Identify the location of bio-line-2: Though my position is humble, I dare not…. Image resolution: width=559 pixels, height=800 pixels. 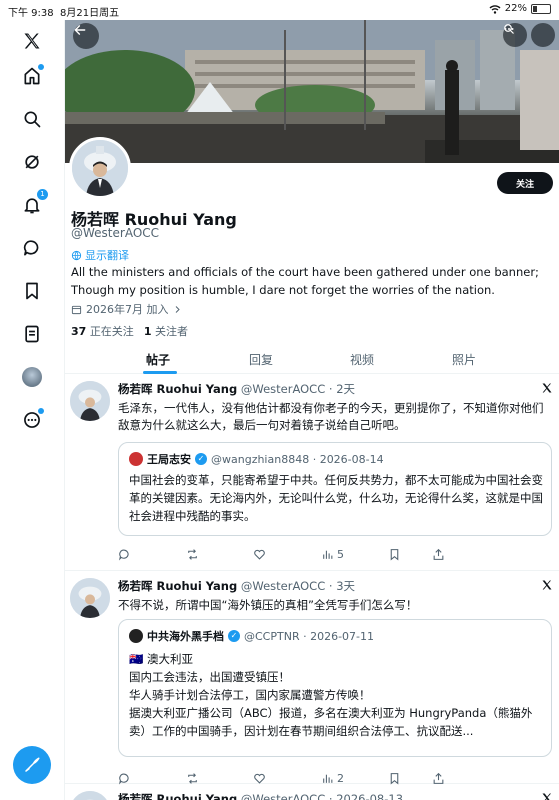
(283, 290).